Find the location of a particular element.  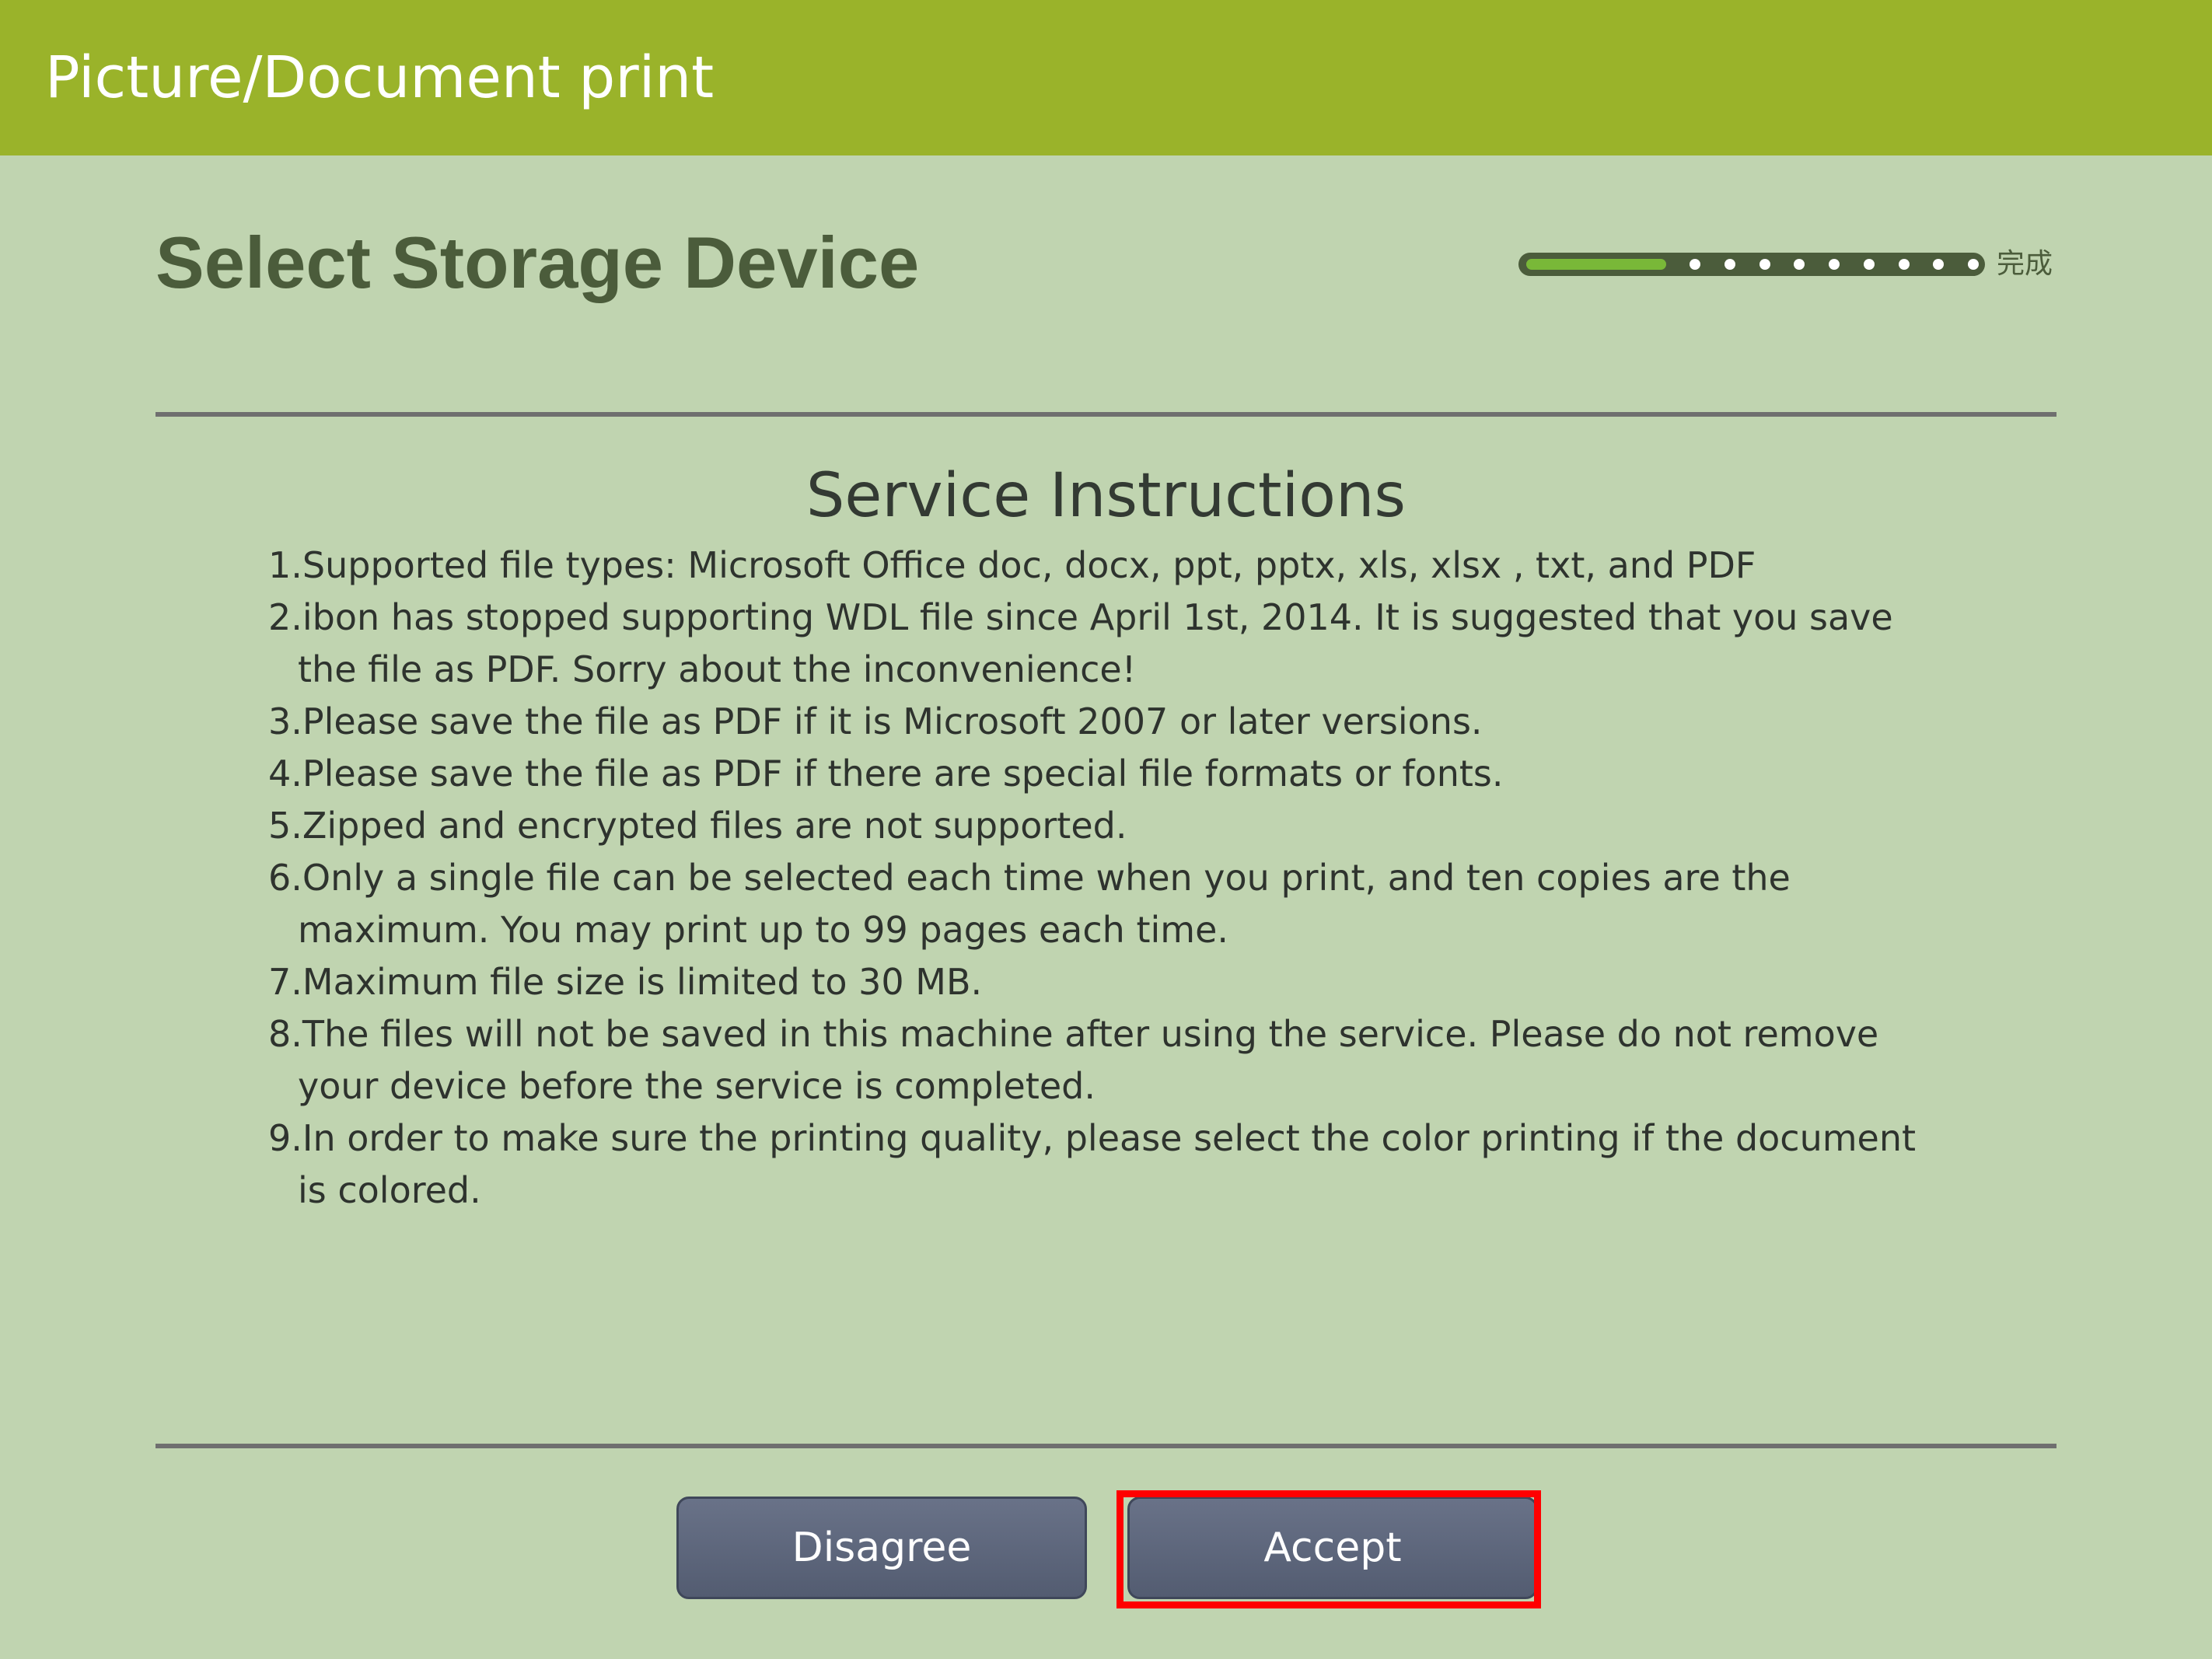

bottom-divider is located at coordinates (1106, 1446).